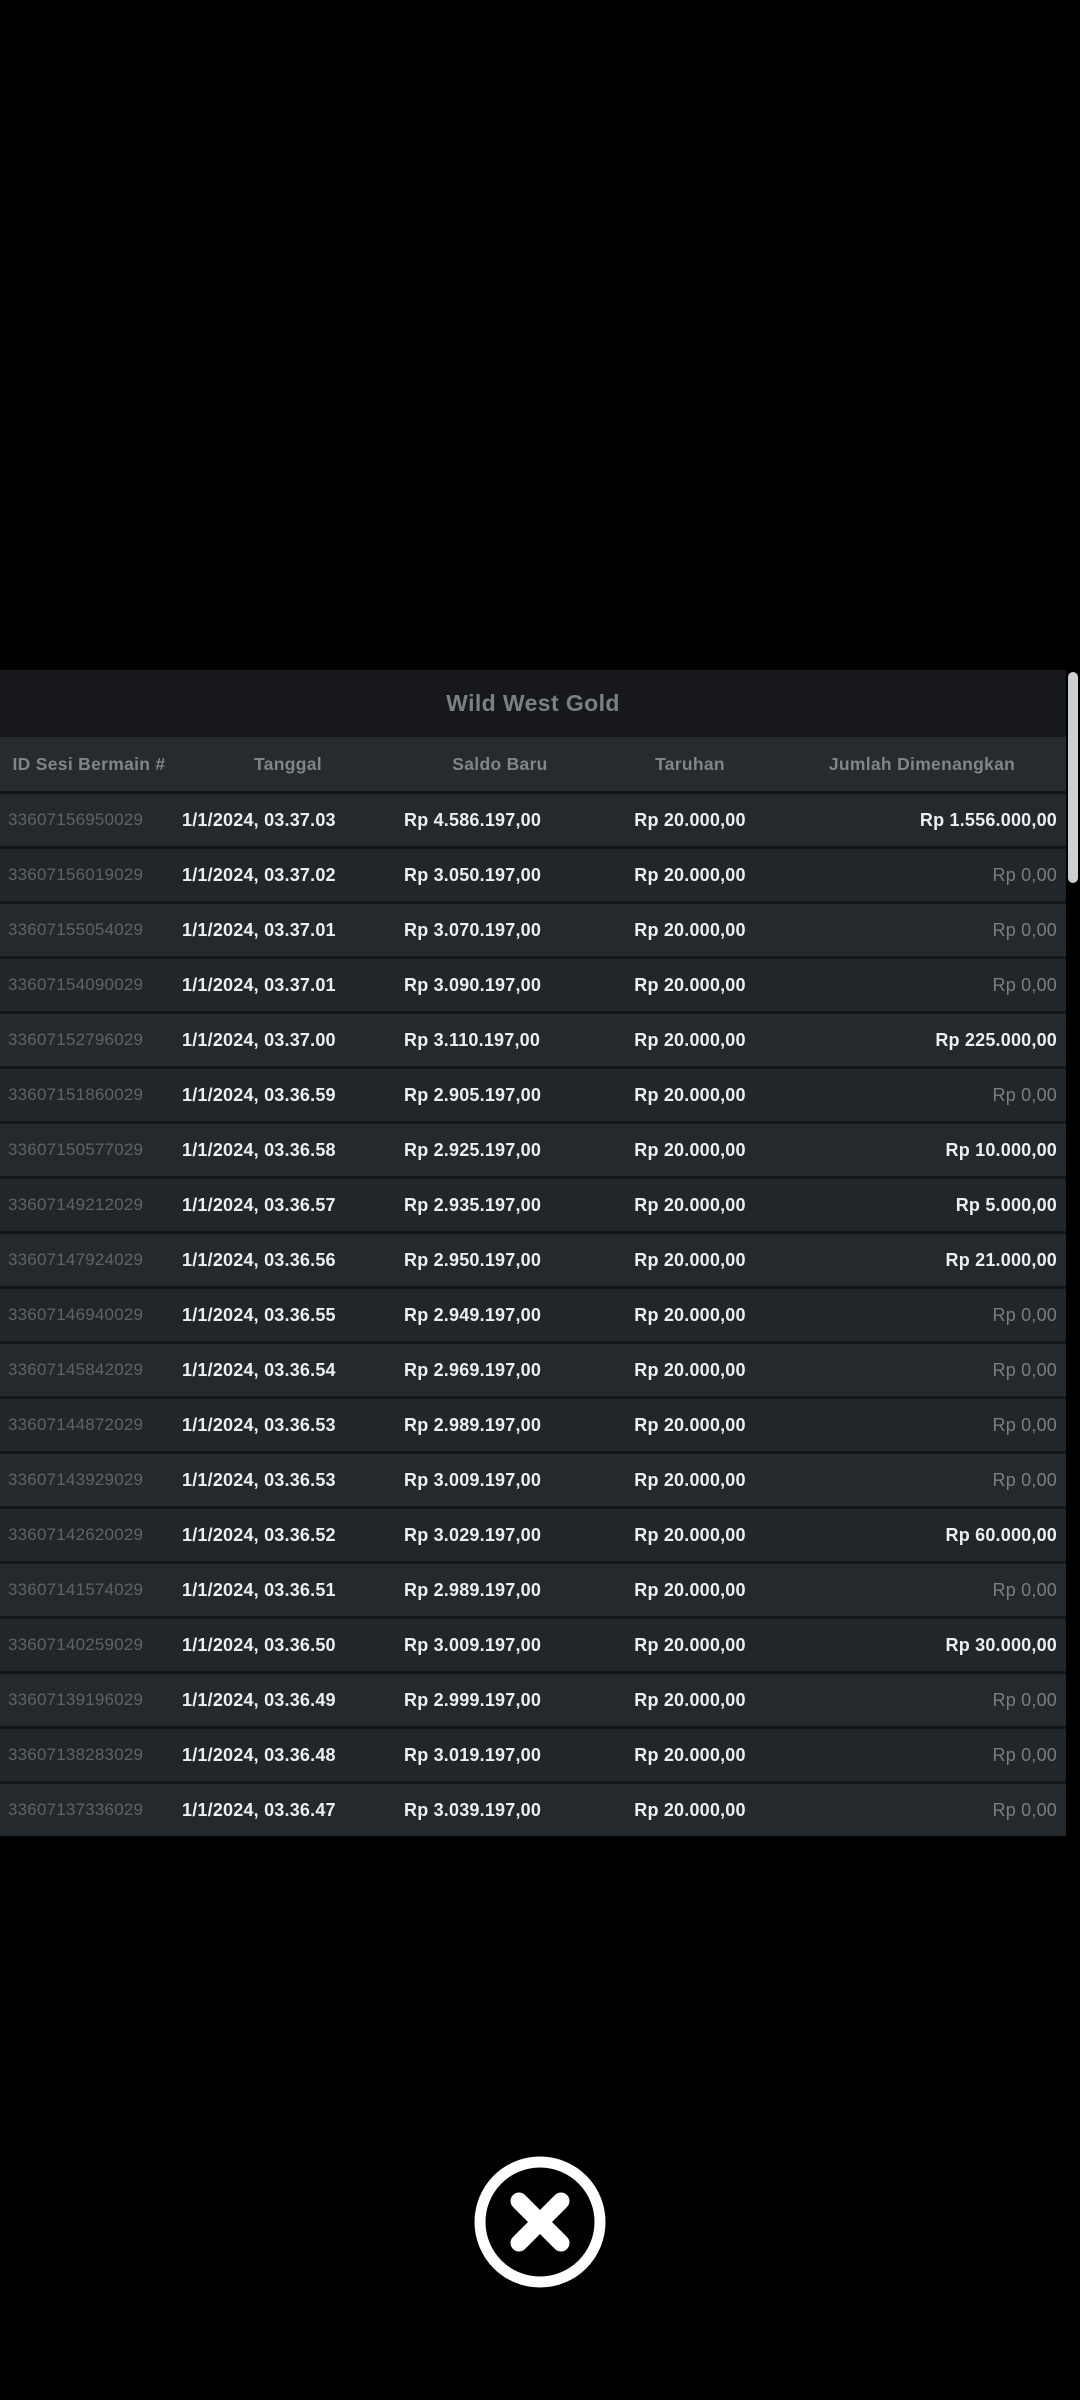  What do you see at coordinates (473, 1369) in the screenshot?
I see `new-balance-cell: Rp 2.969.197,00` at bounding box center [473, 1369].